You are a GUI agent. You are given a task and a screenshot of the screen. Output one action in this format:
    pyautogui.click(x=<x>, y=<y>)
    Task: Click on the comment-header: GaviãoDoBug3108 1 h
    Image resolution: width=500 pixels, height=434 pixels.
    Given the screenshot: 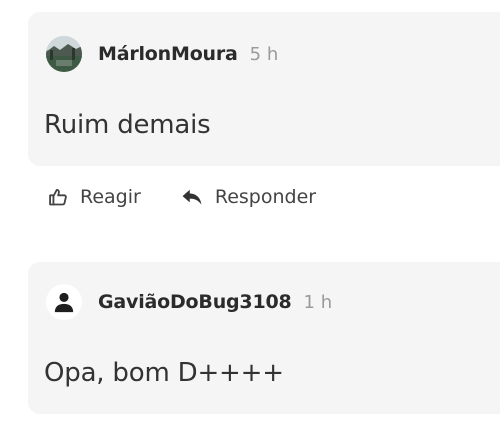 What is the action you would take?
    pyautogui.click(x=189, y=302)
    